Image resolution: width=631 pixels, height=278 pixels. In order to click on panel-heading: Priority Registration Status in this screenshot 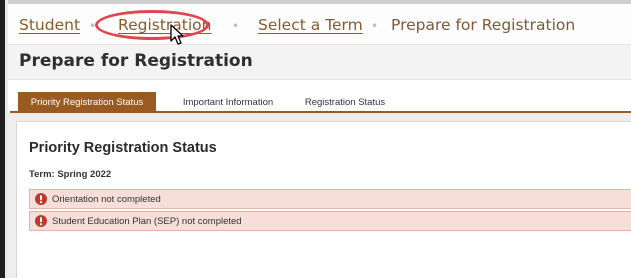, I will do `click(123, 148)`.